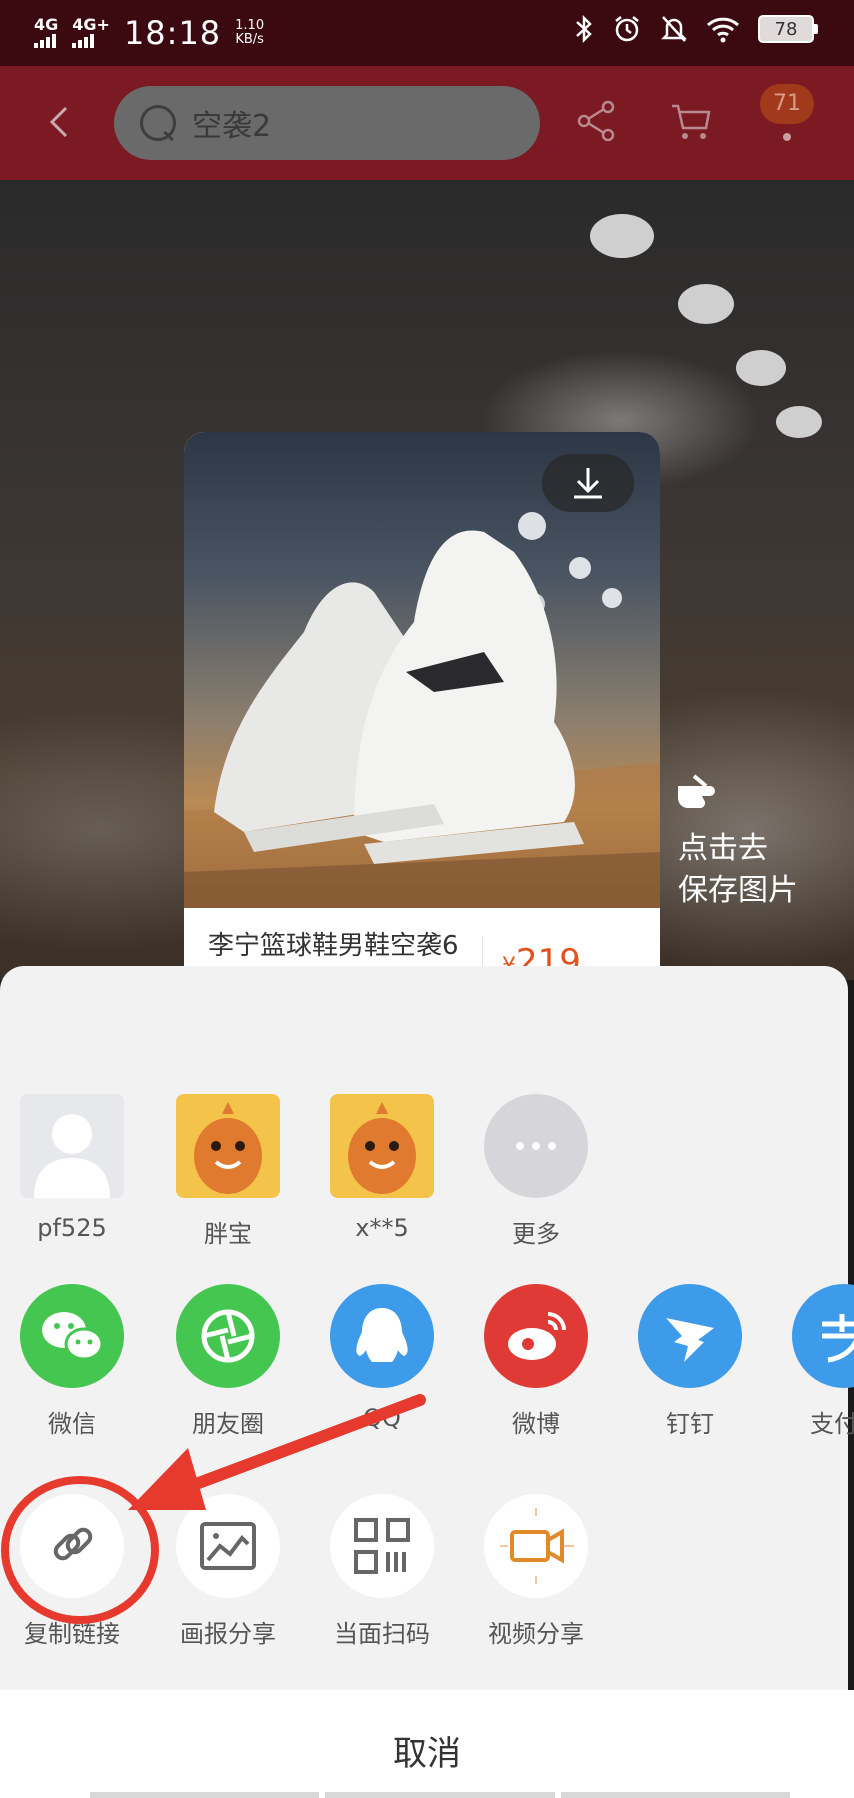  Describe the element at coordinates (536, 1546) in the screenshot. I see `video-icon` at that location.